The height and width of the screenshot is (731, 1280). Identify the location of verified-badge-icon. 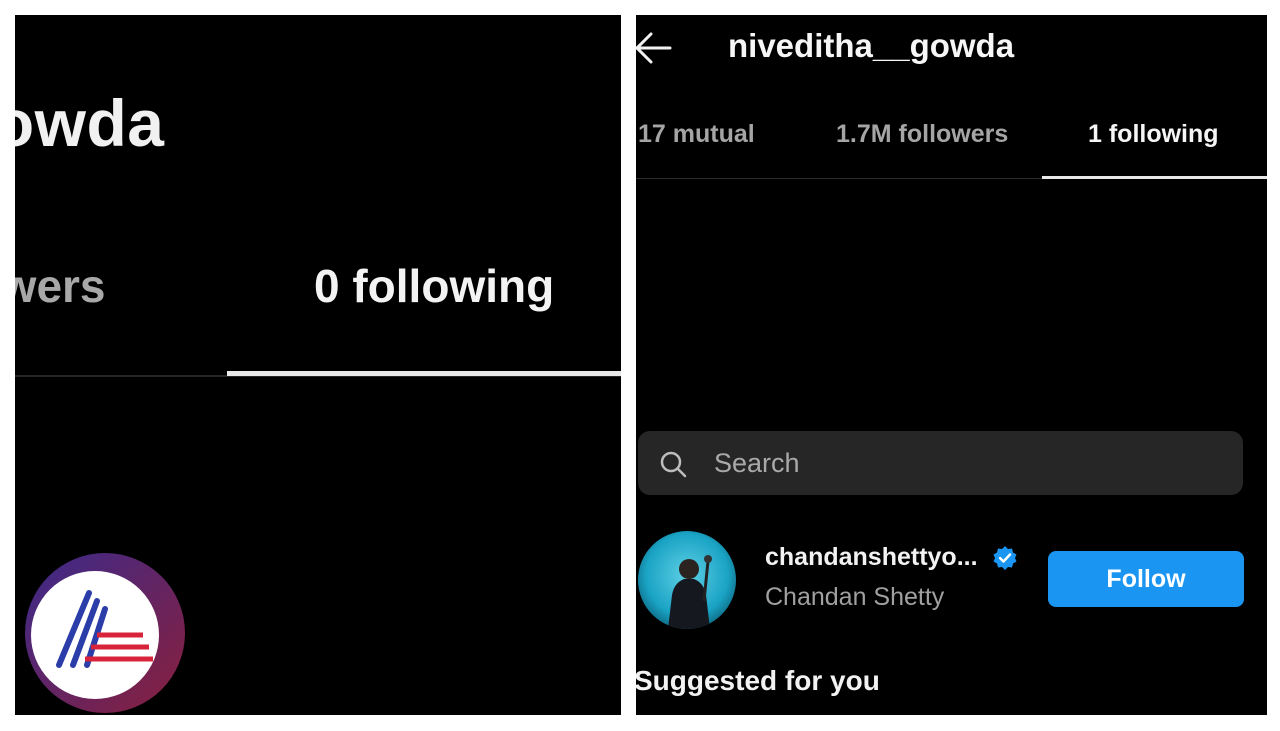
(1005, 557).